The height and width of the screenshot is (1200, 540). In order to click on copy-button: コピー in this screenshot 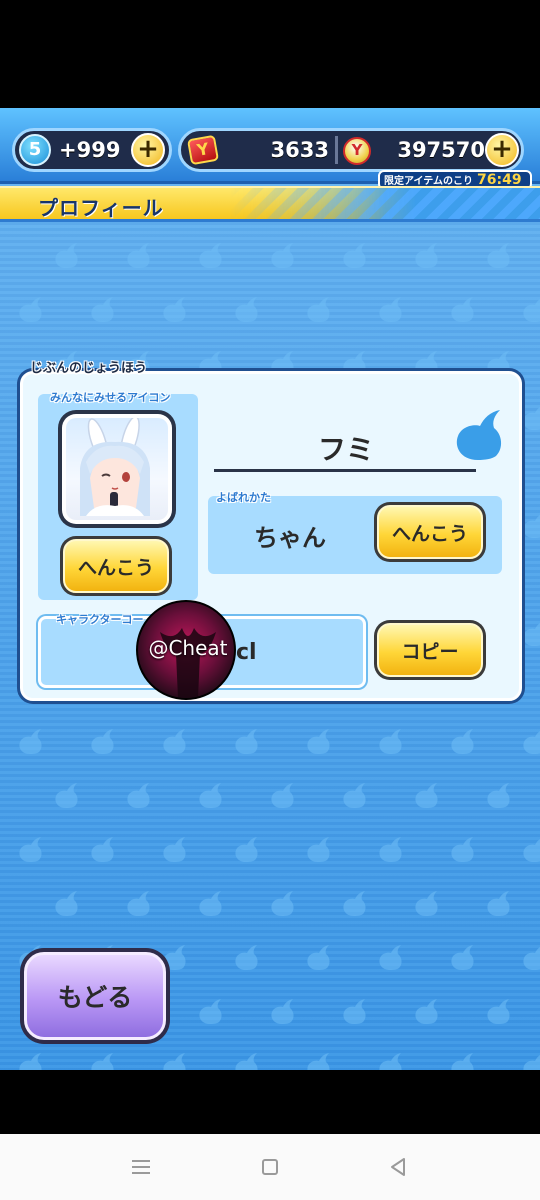, I will do `click(430, 650)`.